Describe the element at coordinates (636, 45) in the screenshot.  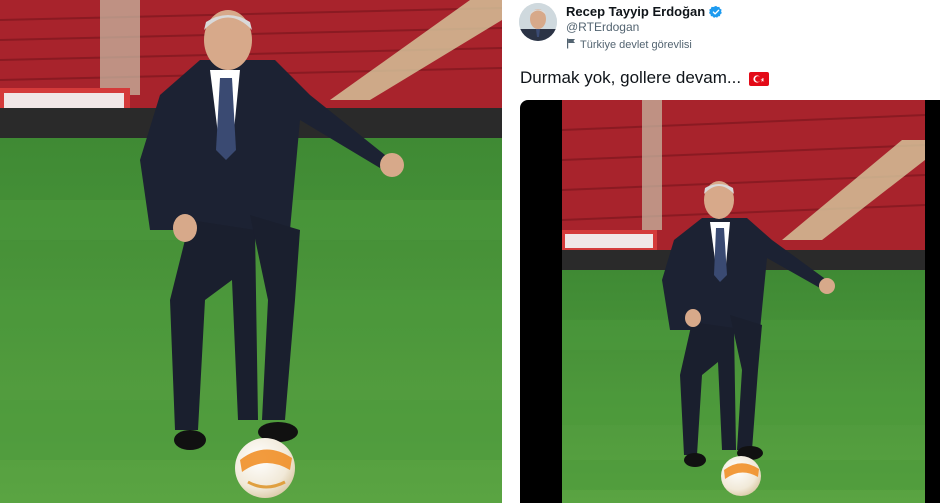
I see `account-label-text: Türkiye devlet görevlisi` at that location.